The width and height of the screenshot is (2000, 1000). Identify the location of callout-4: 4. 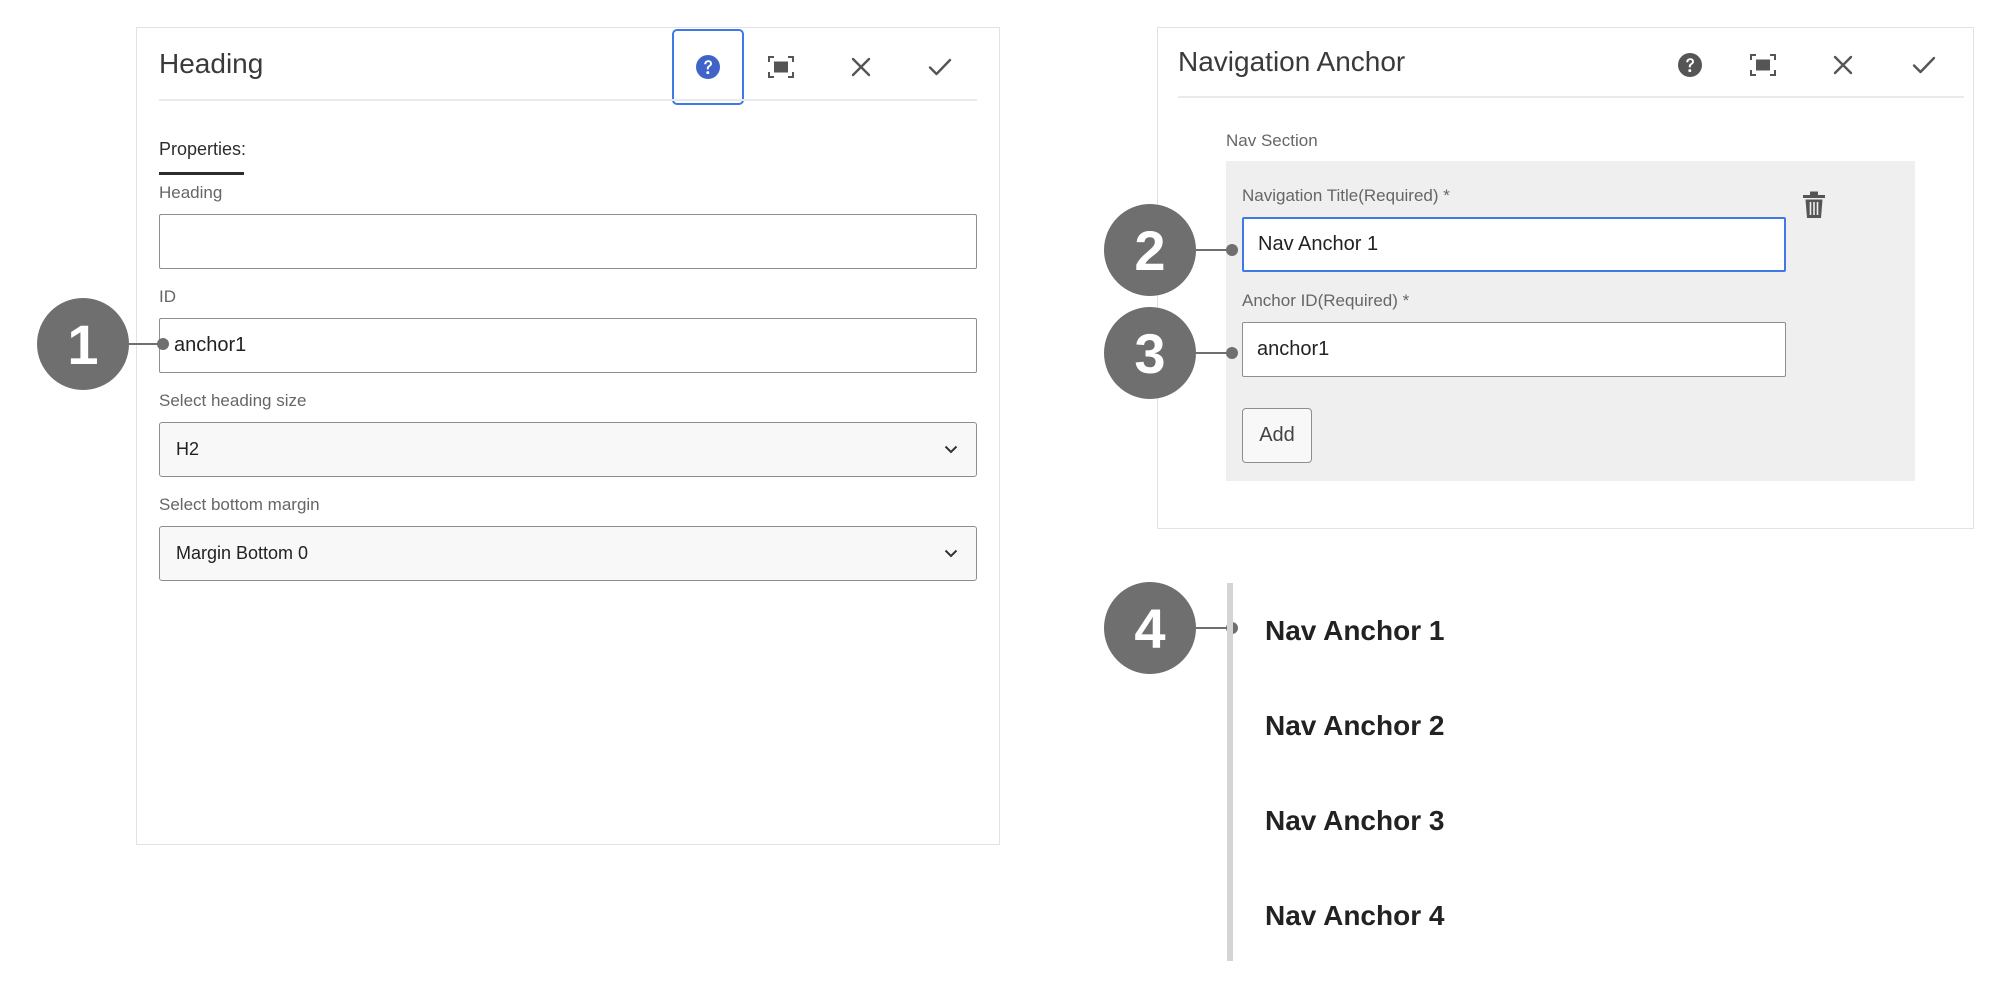
(1150, 628).